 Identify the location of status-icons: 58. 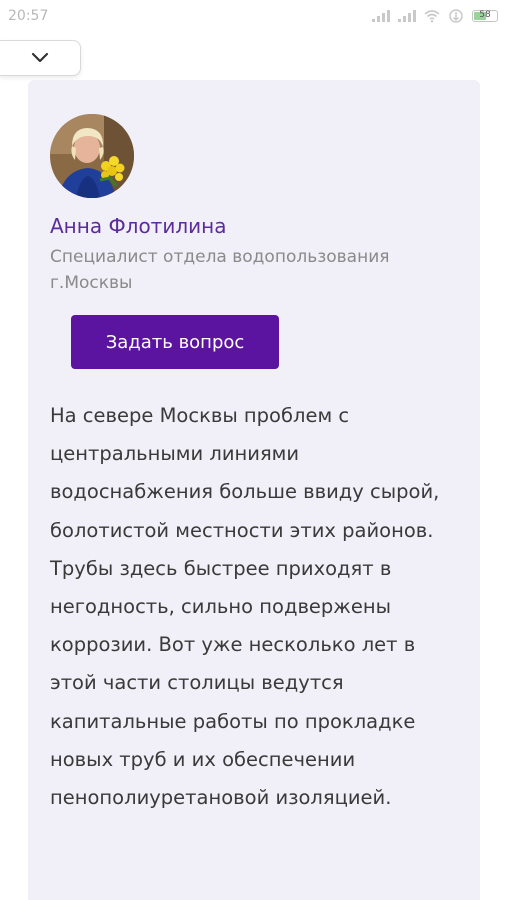
(435, 16).